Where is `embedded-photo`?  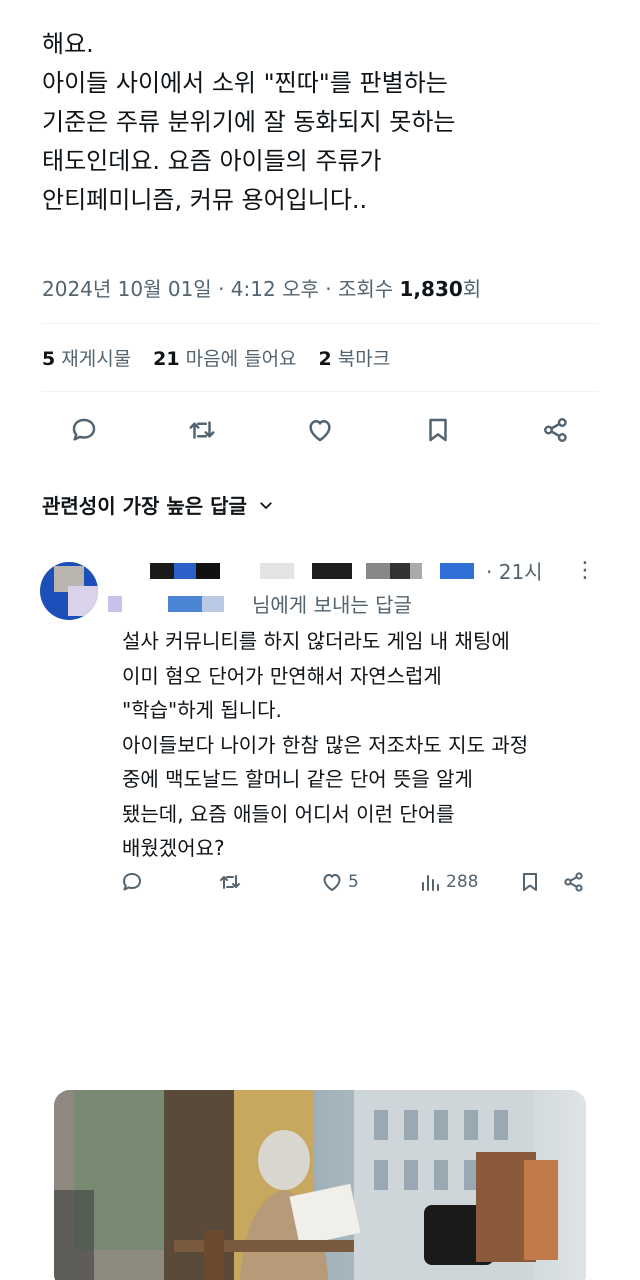 embedded-photo is located at coordinates (320, 1185).